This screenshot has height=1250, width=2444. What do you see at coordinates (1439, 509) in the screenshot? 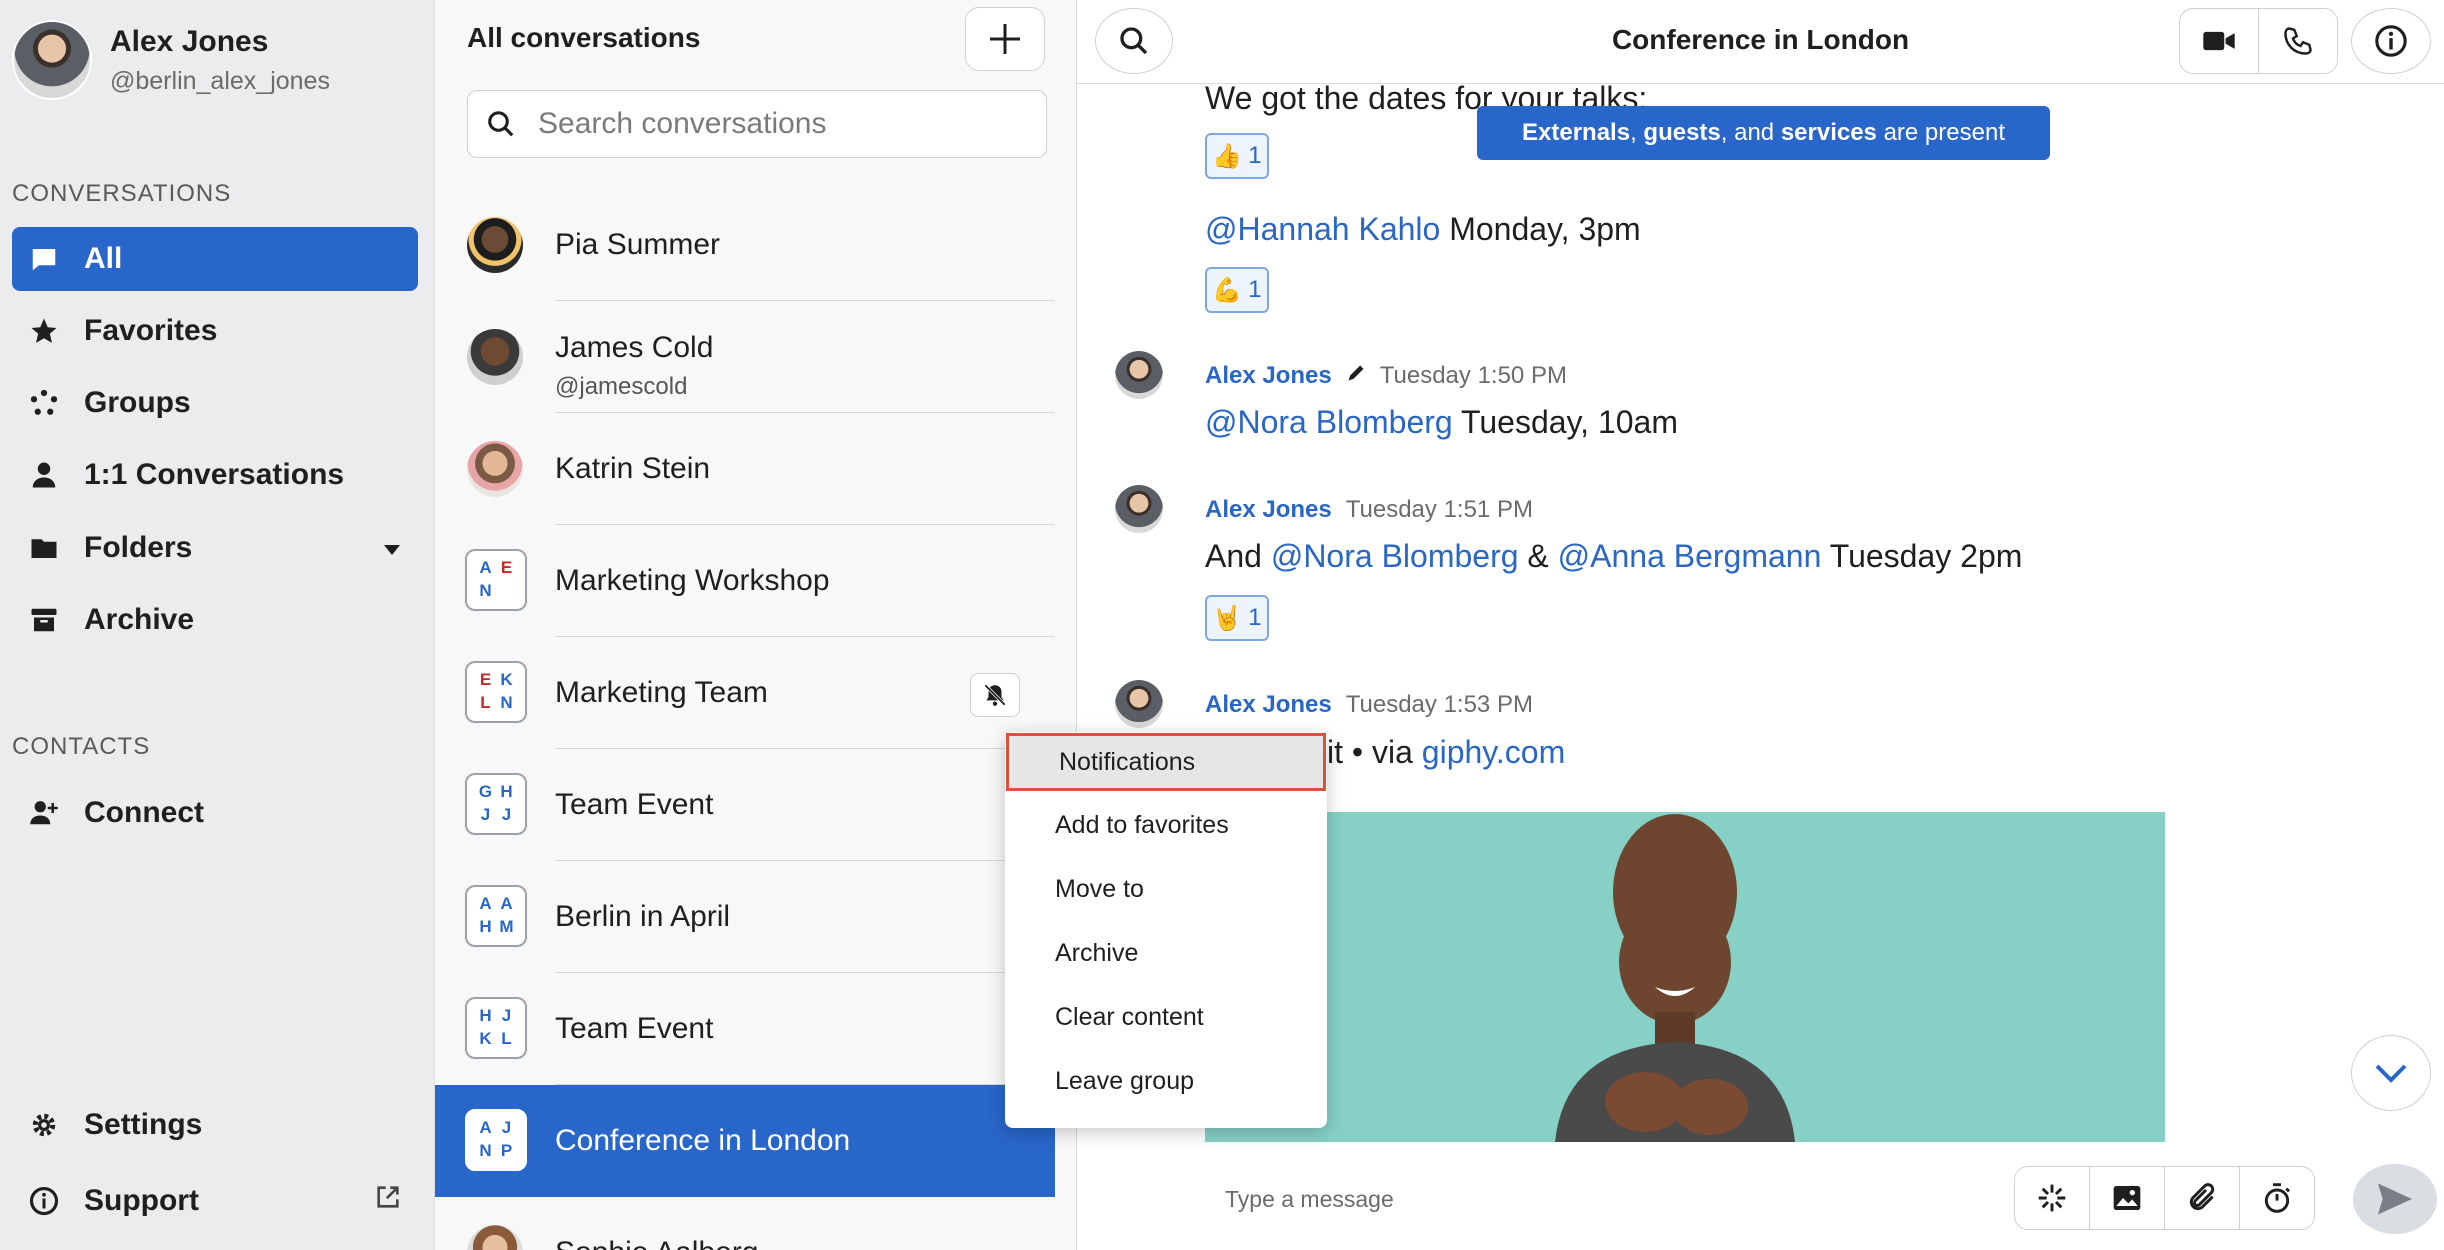
I see `message-time: Tuesday 1:51 PM` at bounding box center [1439, 509].